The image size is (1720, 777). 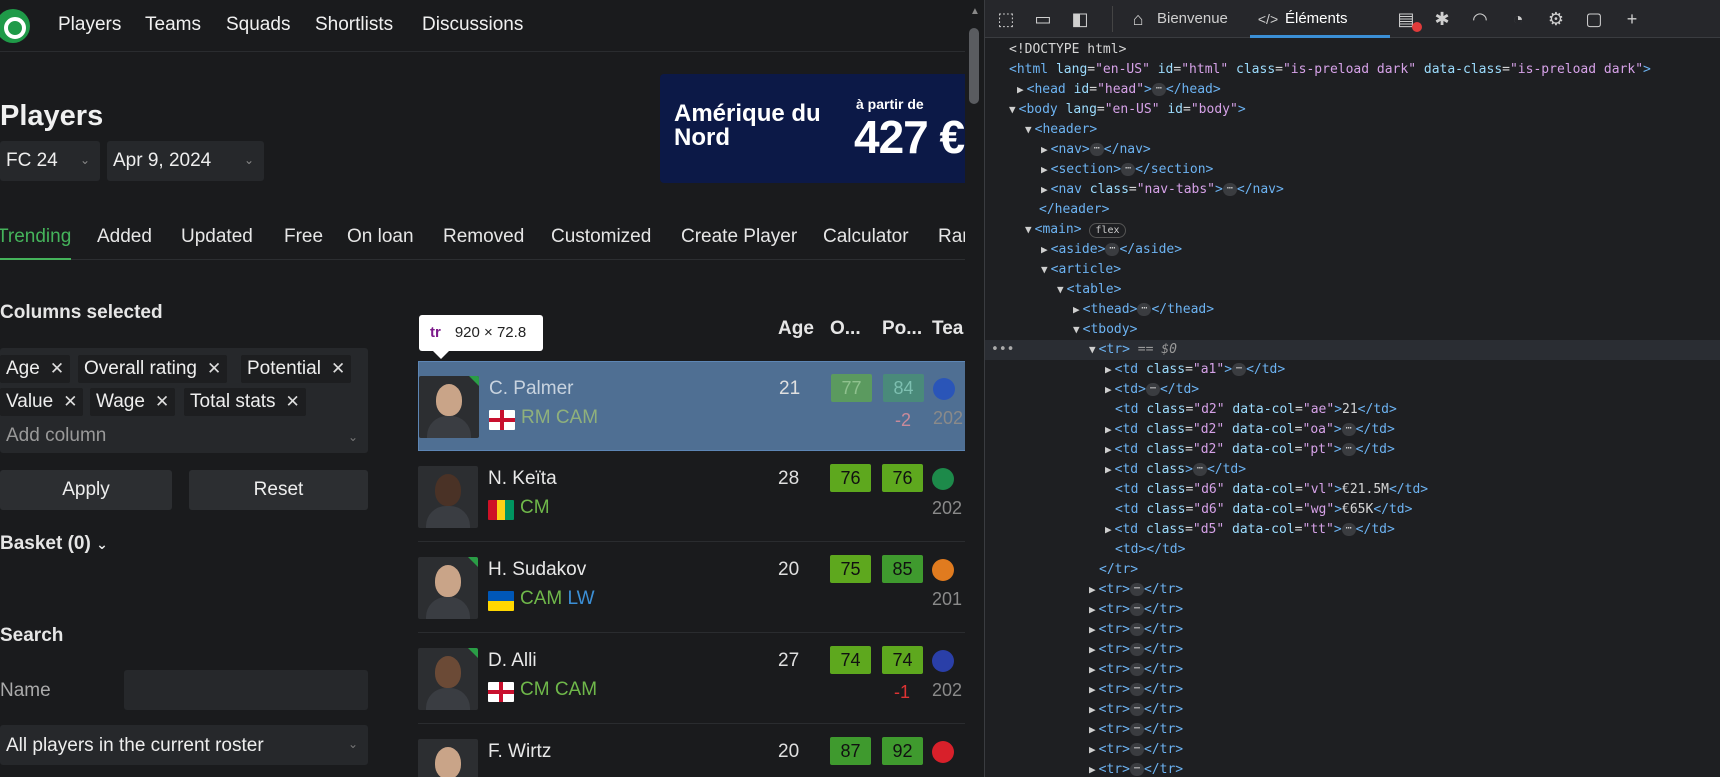 What do you see at coordinates (1089, 290) in the screenshot?
I see `dom-line: ▼ <table>` at bounding box center [1089, 290].